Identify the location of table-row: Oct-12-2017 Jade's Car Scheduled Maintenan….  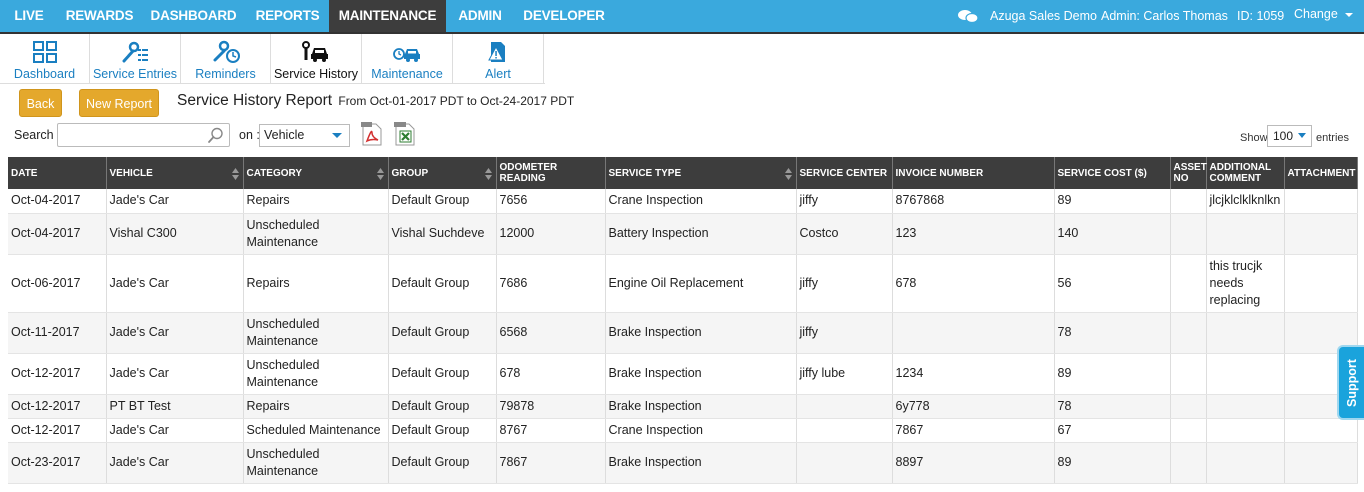
(683, 430).